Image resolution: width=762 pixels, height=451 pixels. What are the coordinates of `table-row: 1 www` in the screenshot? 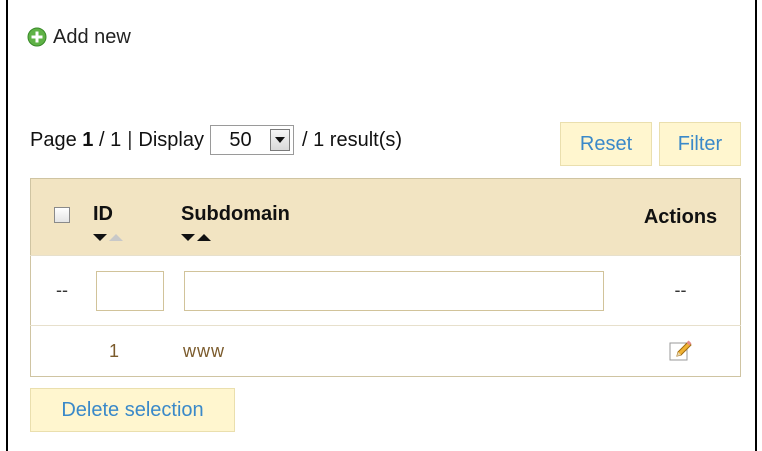 It's located at (385, 351).